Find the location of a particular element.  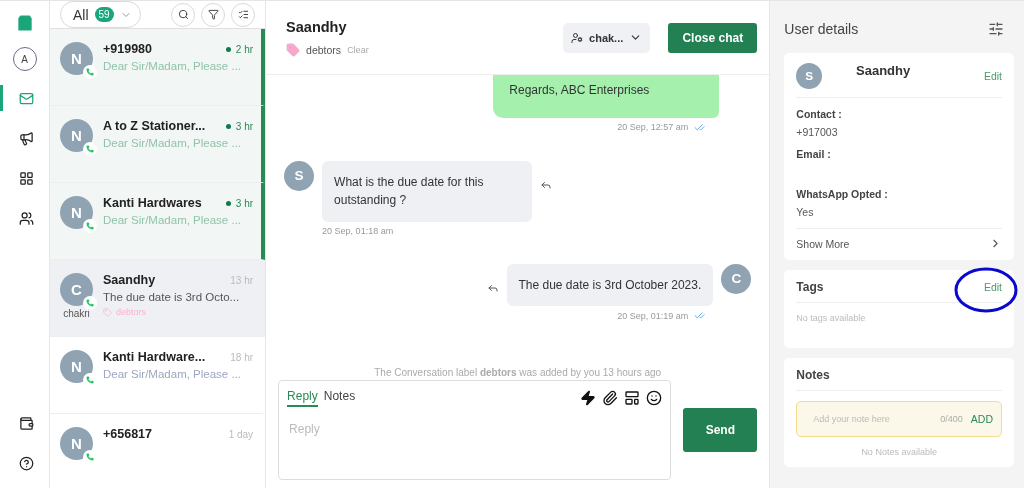

message-bubble: What is the due date for this outstanding ? is located at coordinates (427, 191).